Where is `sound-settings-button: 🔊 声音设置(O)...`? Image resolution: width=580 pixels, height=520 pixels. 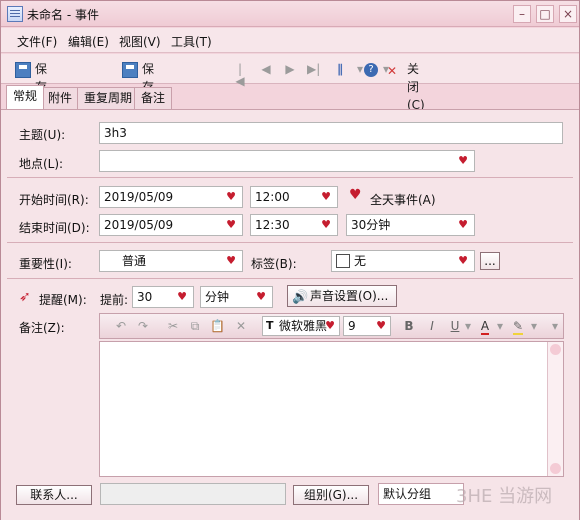
sound-settings-button: 🔊 声音设置(O)... is located at coordinates (342, 296).